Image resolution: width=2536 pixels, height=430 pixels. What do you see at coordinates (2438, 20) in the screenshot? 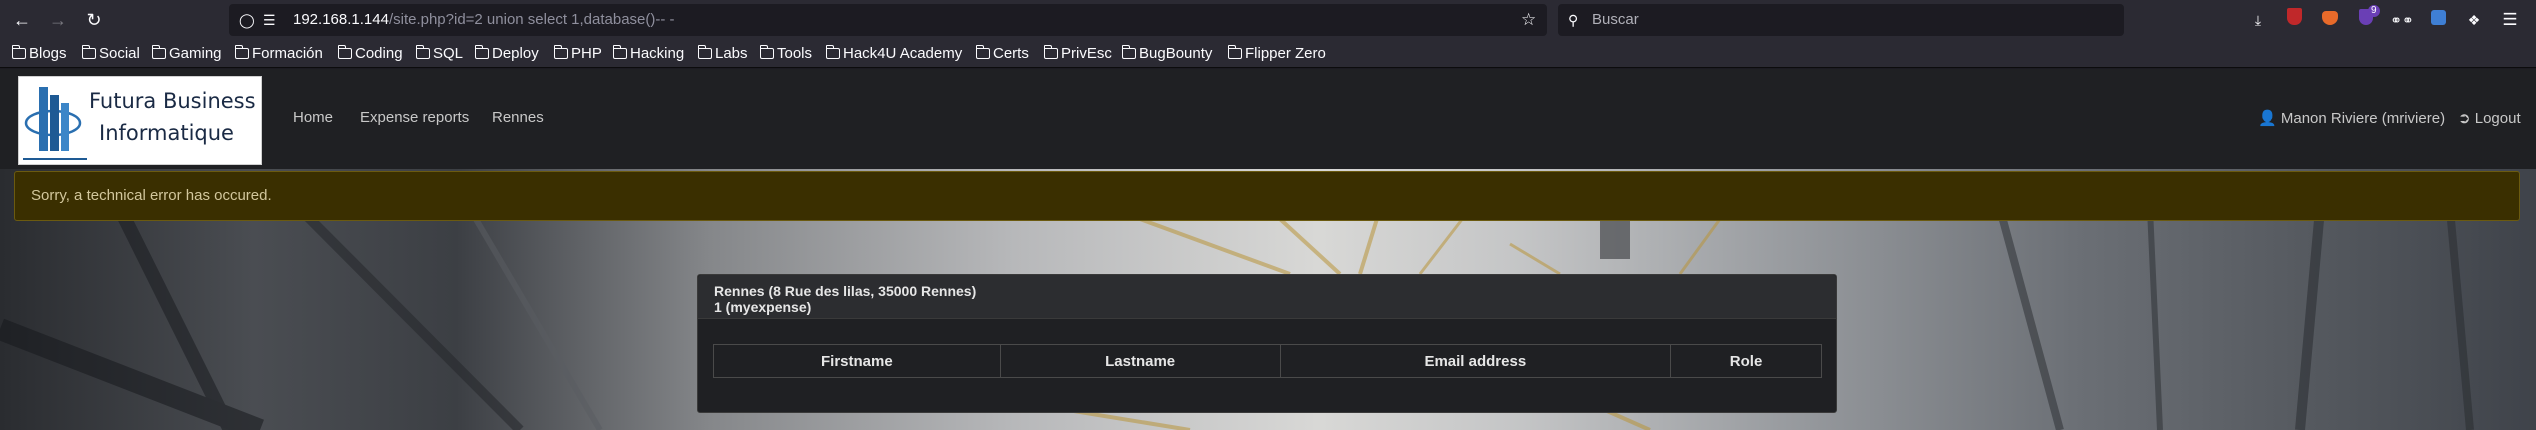
I see `container-icon` at bounding box center [2438, 20].